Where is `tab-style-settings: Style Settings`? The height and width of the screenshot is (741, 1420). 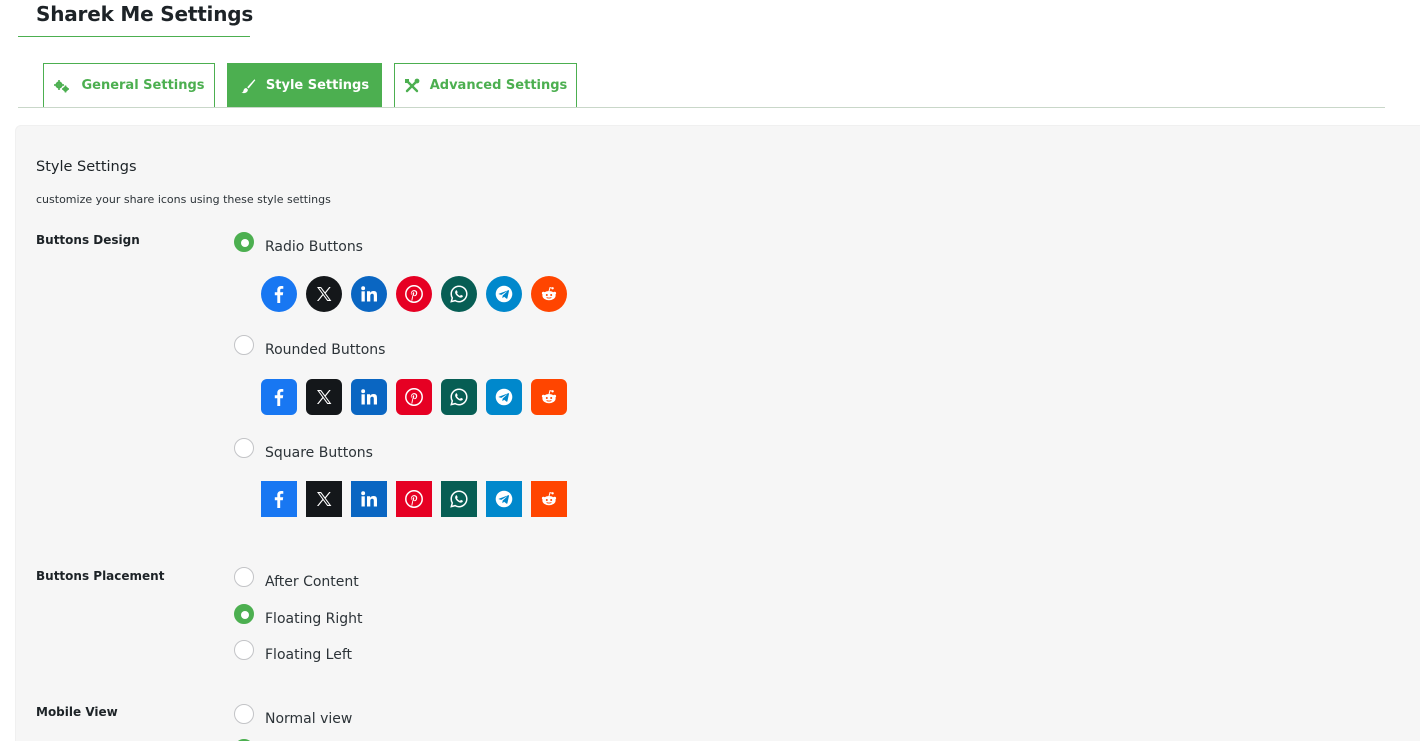
tab-style-settings: Style Settings is located at coordinates (304, 85).